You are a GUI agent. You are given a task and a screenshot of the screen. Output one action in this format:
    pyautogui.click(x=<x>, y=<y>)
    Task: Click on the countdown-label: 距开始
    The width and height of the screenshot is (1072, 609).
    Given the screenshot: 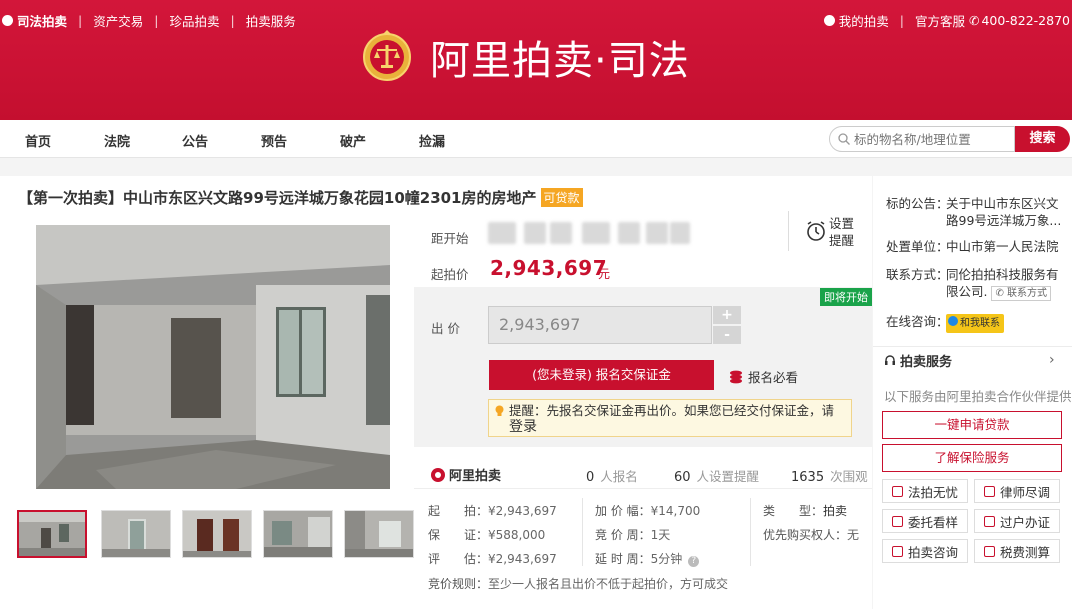 What is the action you would take?
    pyautogui.click(x=450, y=238)
    